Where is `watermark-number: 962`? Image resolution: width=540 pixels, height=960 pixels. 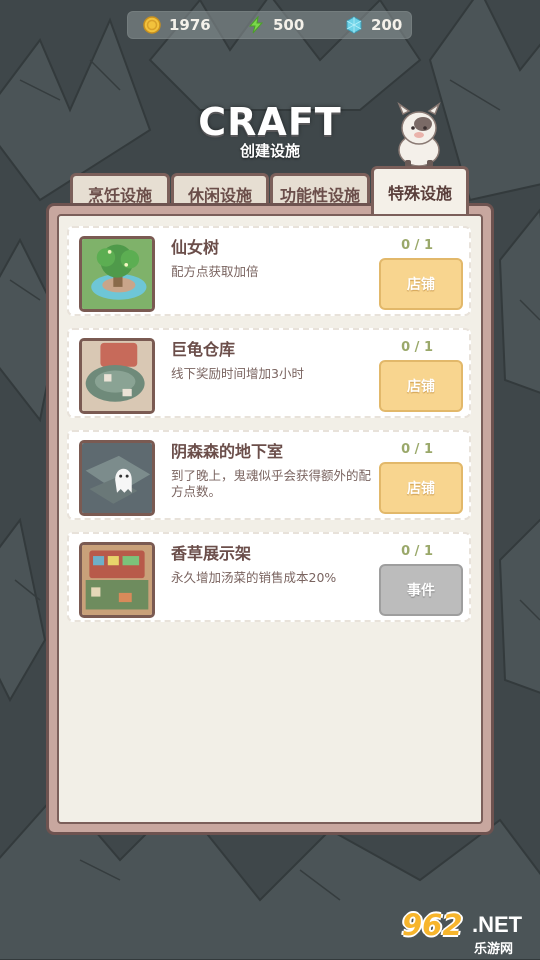
watermark-number: 962 is located at coordinates (432, 925).